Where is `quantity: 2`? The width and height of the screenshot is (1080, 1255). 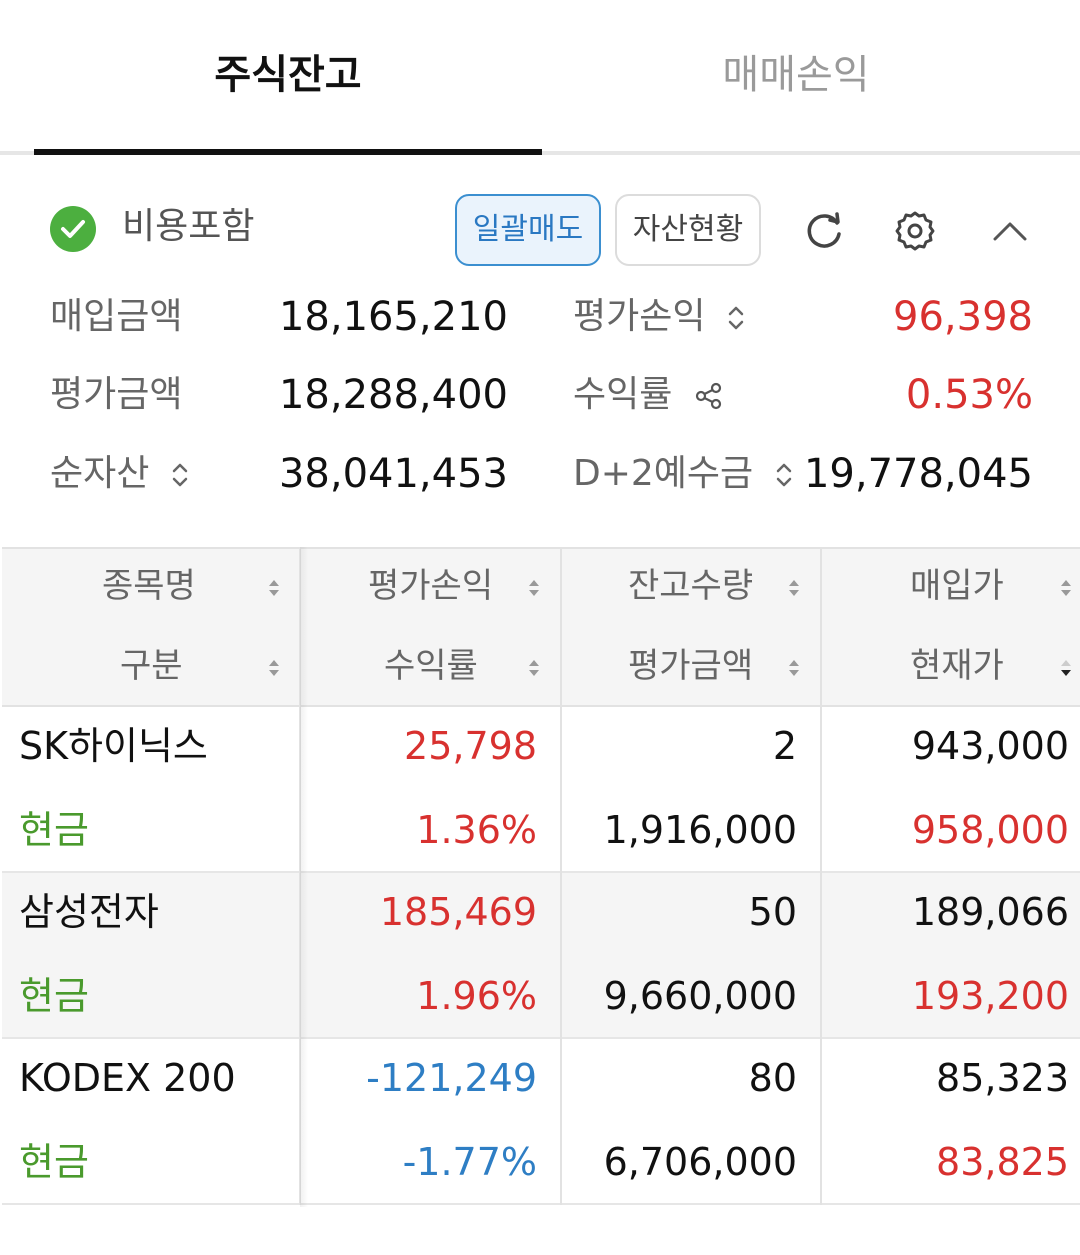 quantity: 2 is located at coordinates (784, 746).